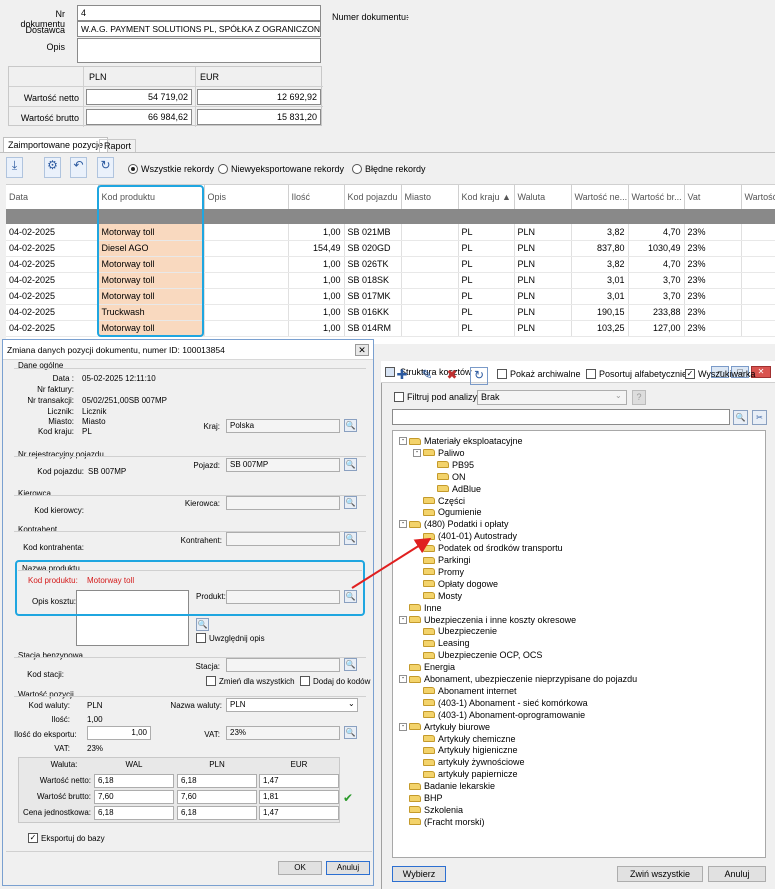 This screenshot has width=775, height=889. I want to click on tree-node: (Fracht morski), so click(442, 822).